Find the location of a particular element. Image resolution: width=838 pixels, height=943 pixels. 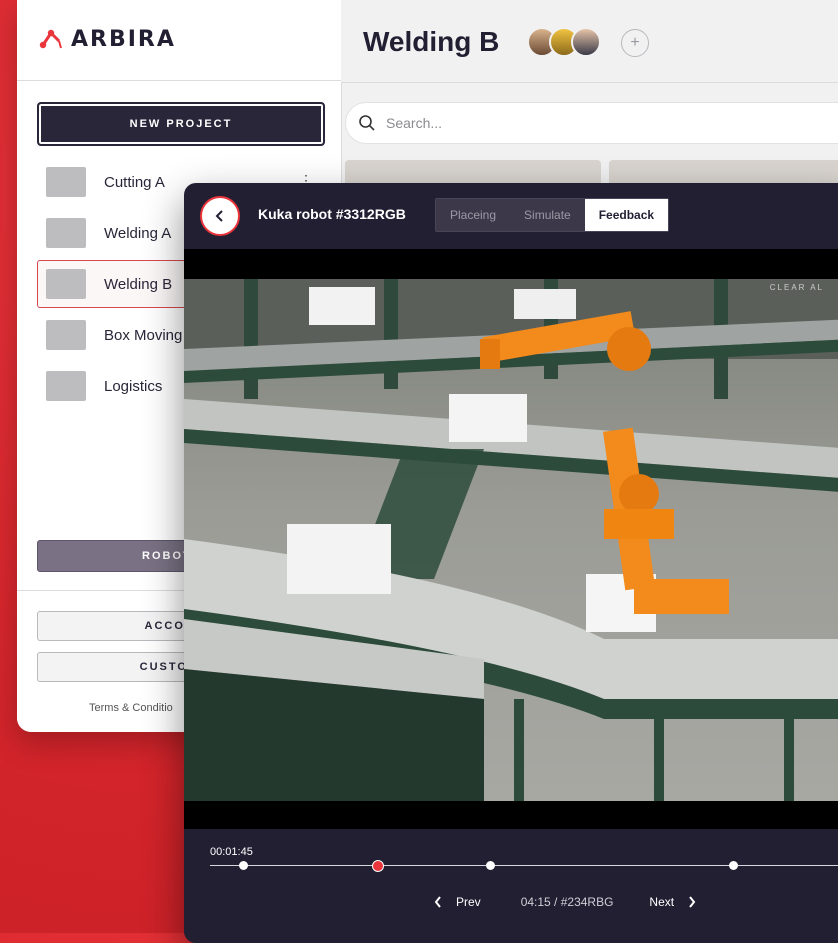

project-name: Box Moving is located at coordinates (143, 335).